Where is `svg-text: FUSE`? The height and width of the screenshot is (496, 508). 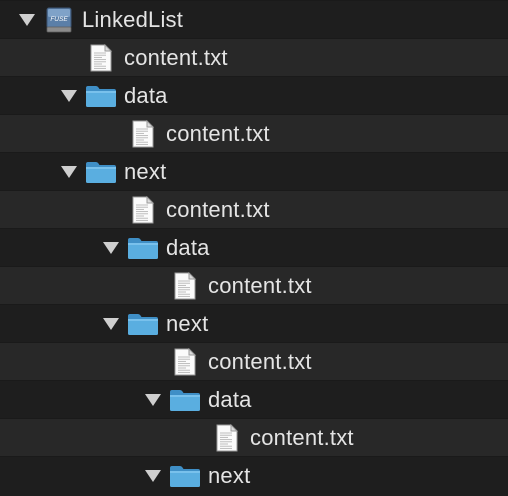 svg-text: FUSE is located at coordinates (59, 19).